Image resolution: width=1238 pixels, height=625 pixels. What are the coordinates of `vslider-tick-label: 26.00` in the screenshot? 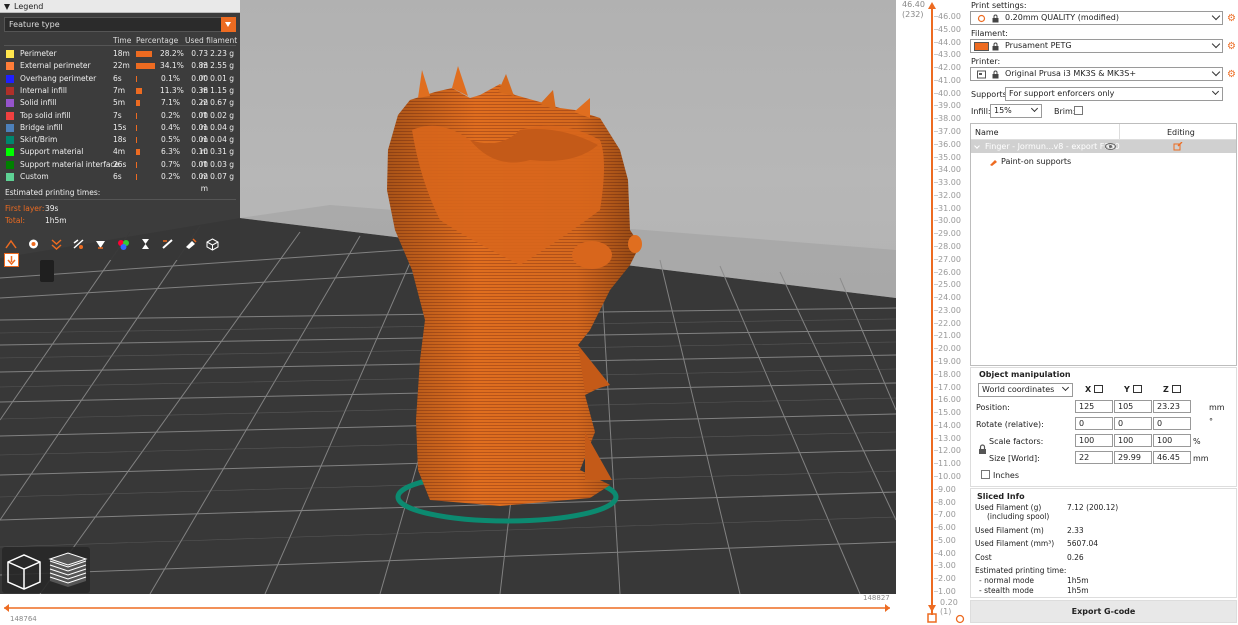 It's located at (949, 272).